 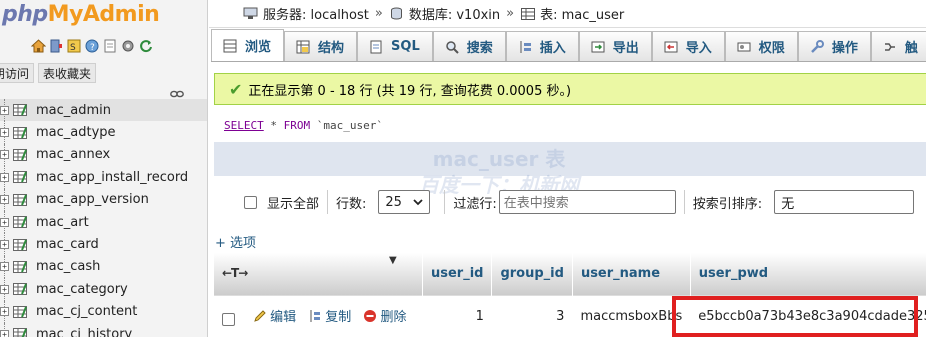 What do you see at coordinates (393, 260) in the screenshot?
I see `column-menu-triangle-icon: ▼` at bounding box center [393, 260].